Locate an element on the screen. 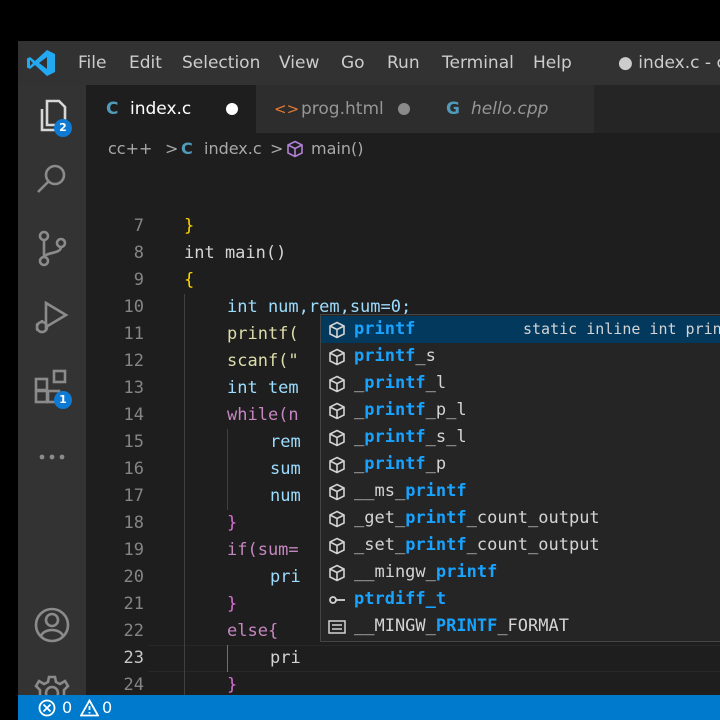 The width and height of the screenshot is (720, 720). menu-help: Help is located at coordinates (552, 63).